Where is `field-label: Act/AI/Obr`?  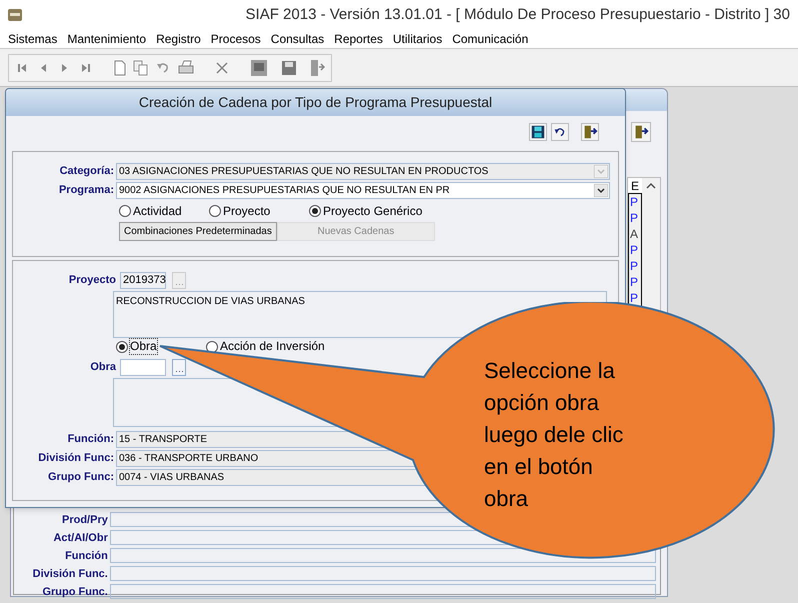 field-label: Act/AI/Obr is located at coordinates (80, 537).